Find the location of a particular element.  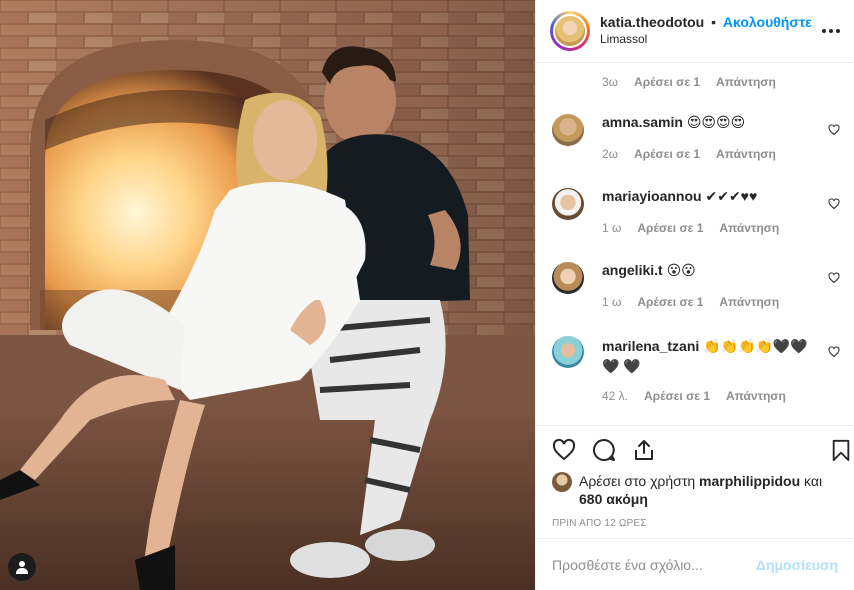

commenter-username: marilena_tzani is located at coordinates (650, 346).